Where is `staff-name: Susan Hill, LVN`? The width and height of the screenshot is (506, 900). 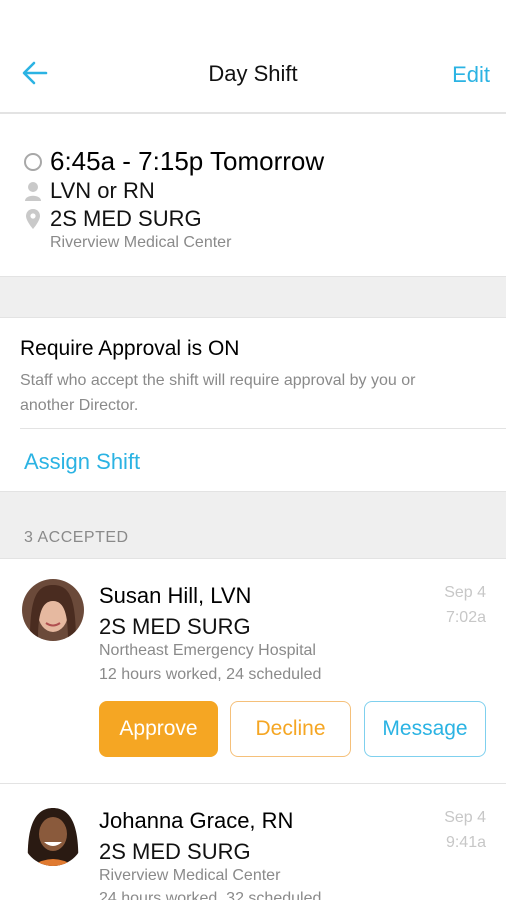
staff-name: Susan Hill, LVN is located at coordinates (175, 595).